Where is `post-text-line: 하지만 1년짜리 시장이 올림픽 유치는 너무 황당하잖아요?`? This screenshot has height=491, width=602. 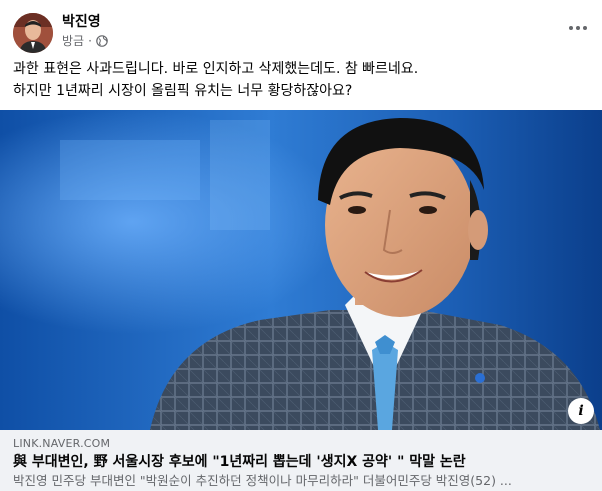 post-text-line: 하지만 1년짜리 시장이 올림픽 유치는 너무 황당하잖아요? is located at coordinates (183, 91).